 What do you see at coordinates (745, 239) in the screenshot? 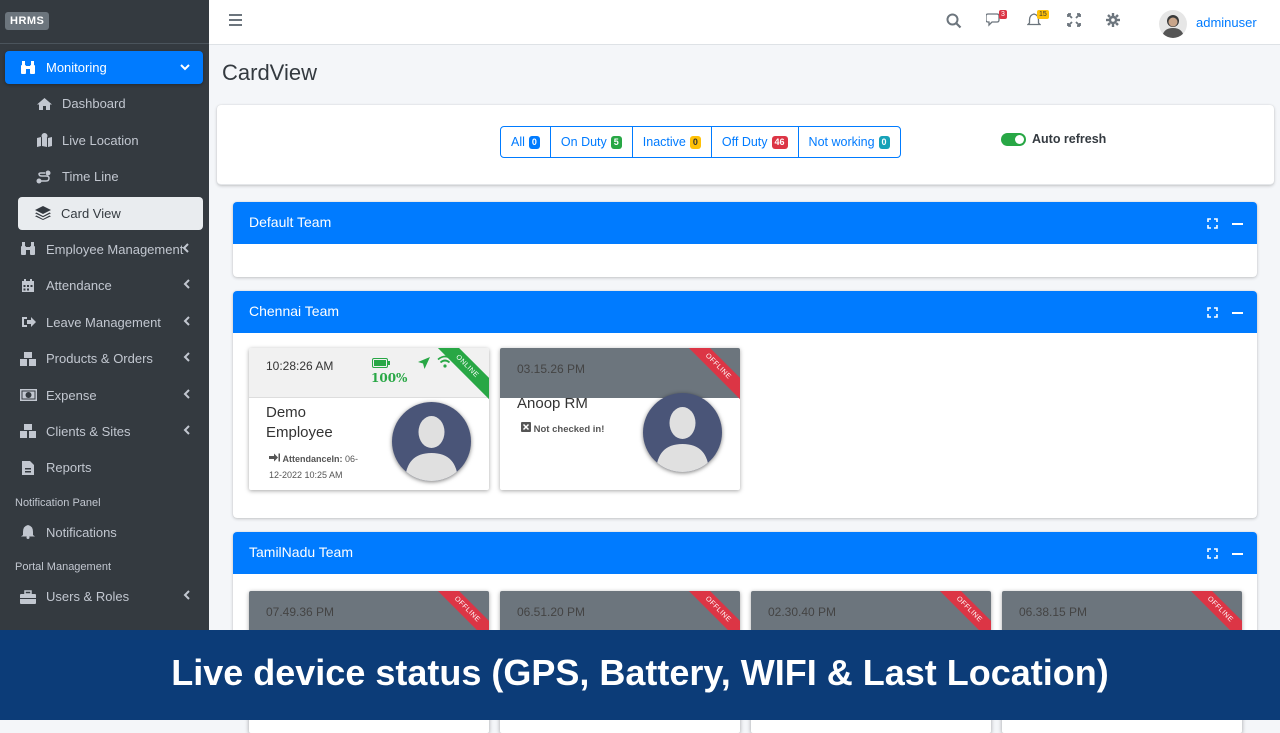
I see `team-panel-default: Default Team` at bounding box center [745, 239].